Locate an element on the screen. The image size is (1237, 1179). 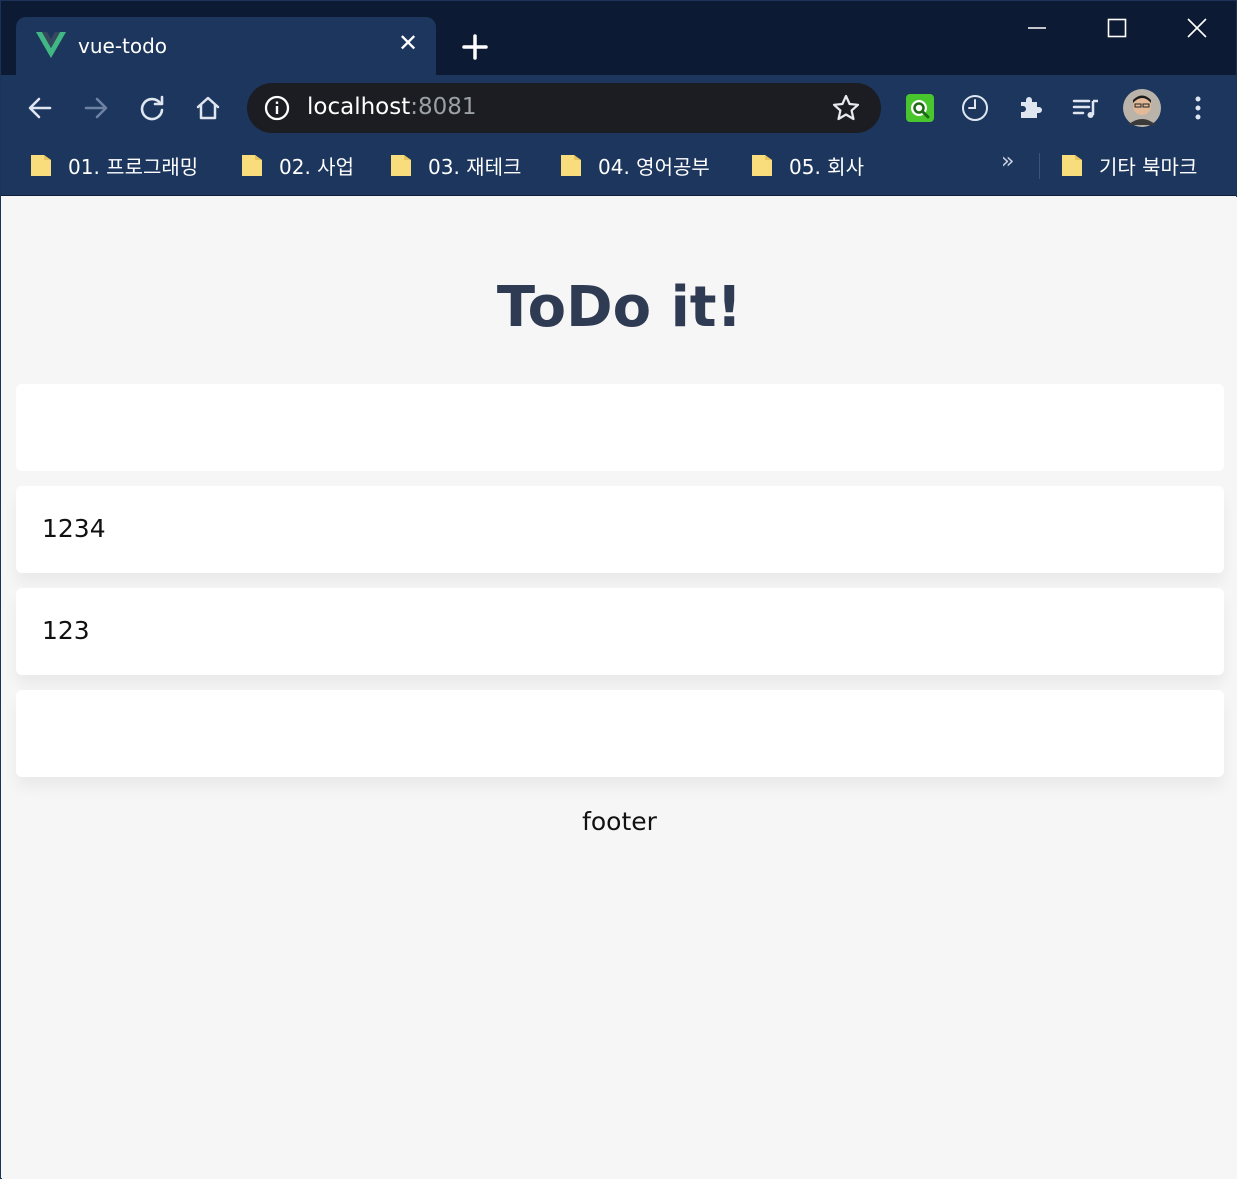
extension-qr-icon is located at coordinates (920, 108).